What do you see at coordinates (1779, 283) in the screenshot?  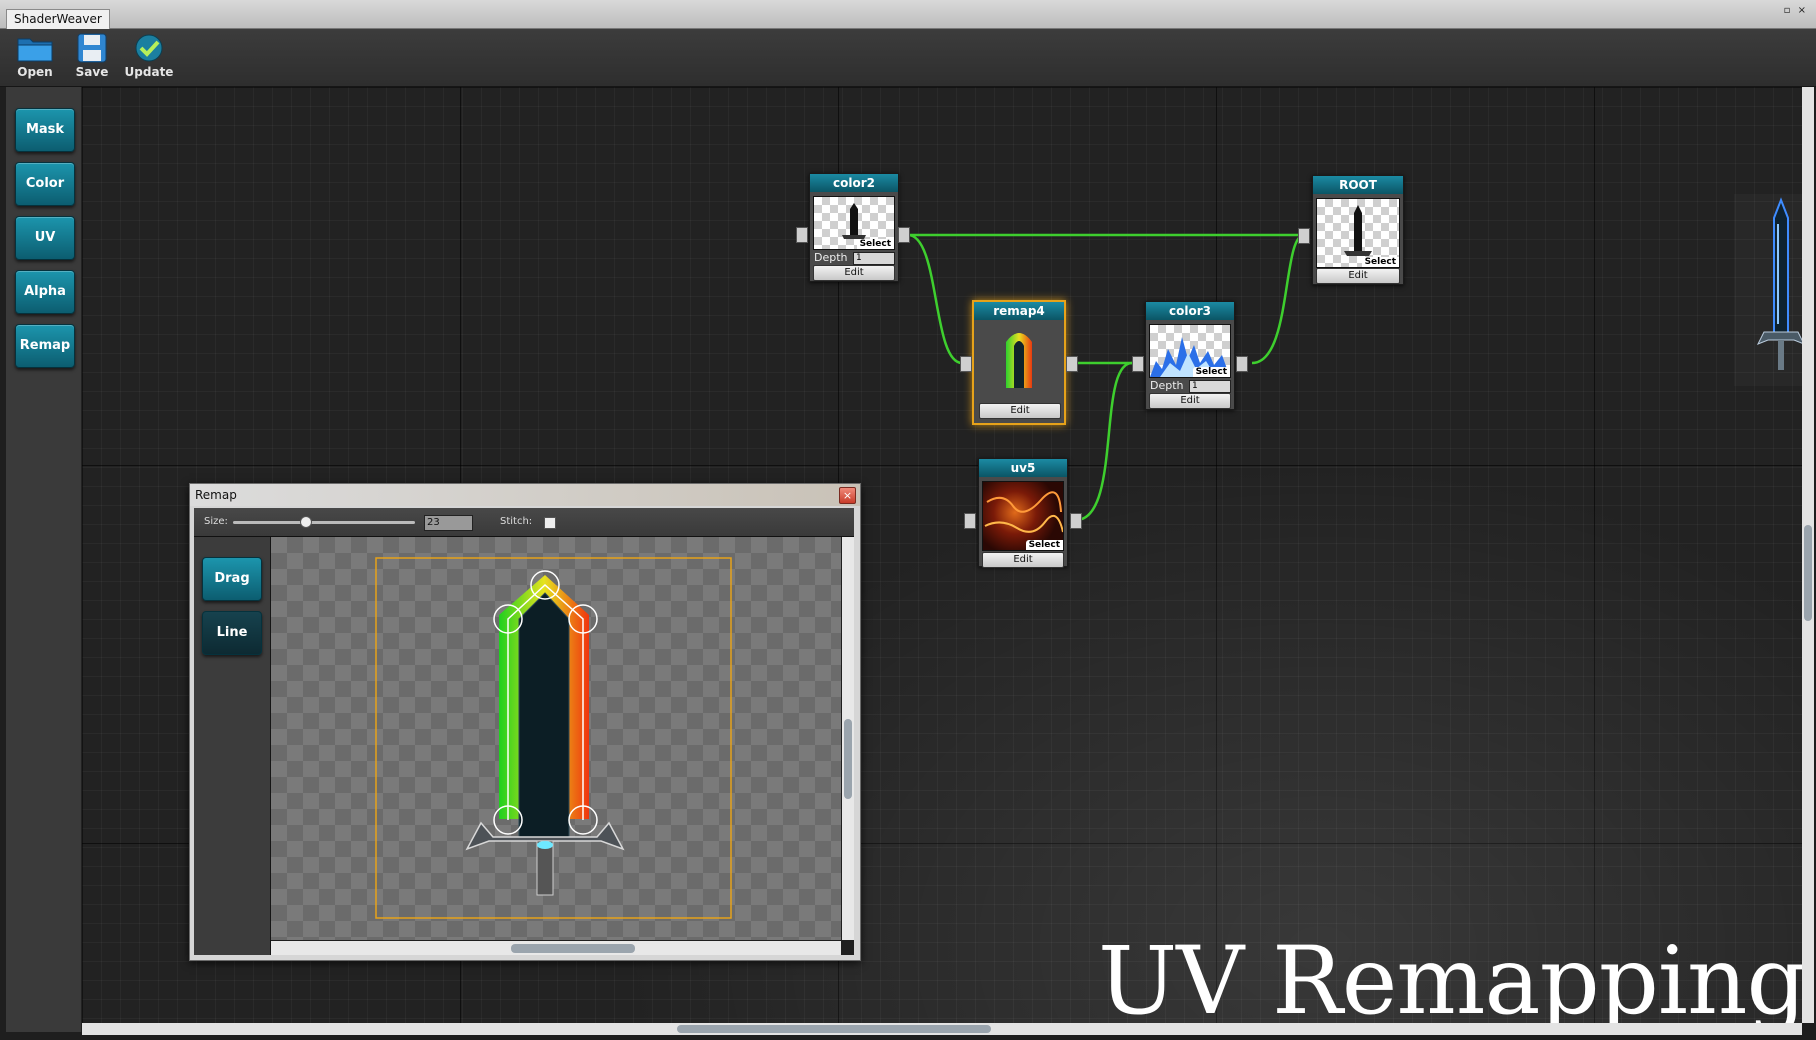 I see `blue-sword-preview-icon` at bounding box center [1779, 283].